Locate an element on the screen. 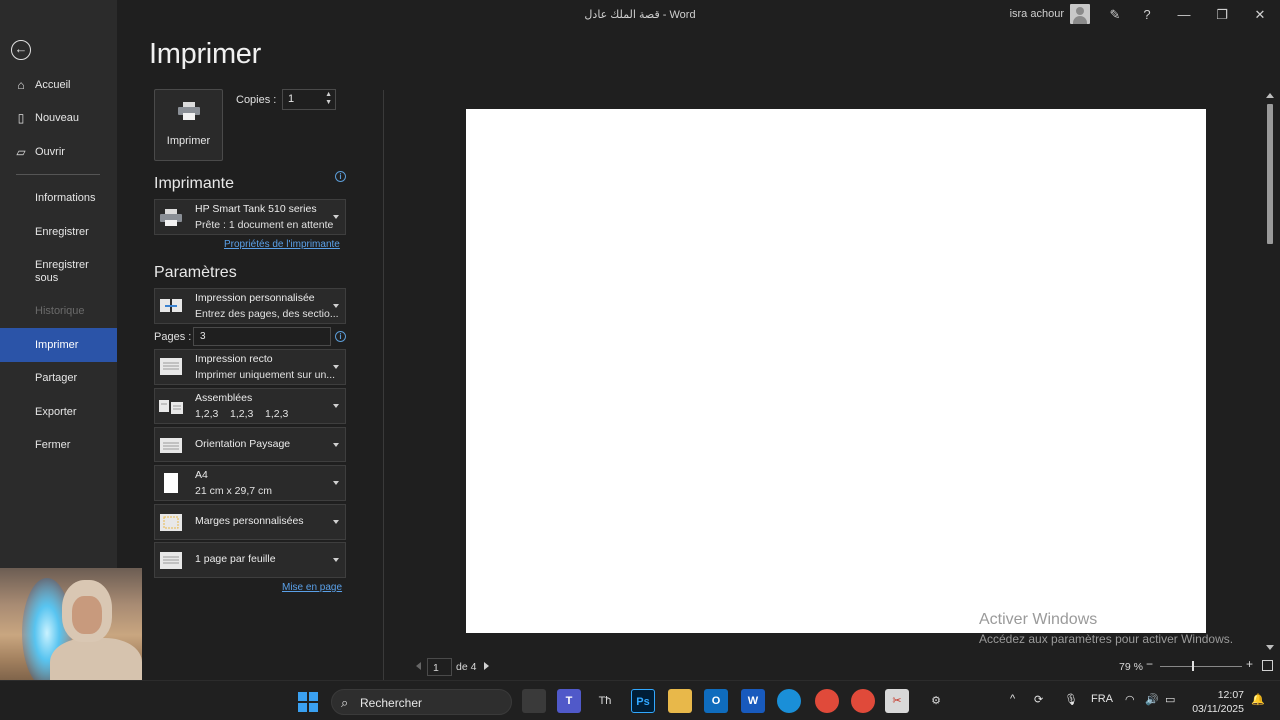 The width and height of the screenshot is (1280, 720). zoom-level: 79 % is located at coordinates (1131, 667).